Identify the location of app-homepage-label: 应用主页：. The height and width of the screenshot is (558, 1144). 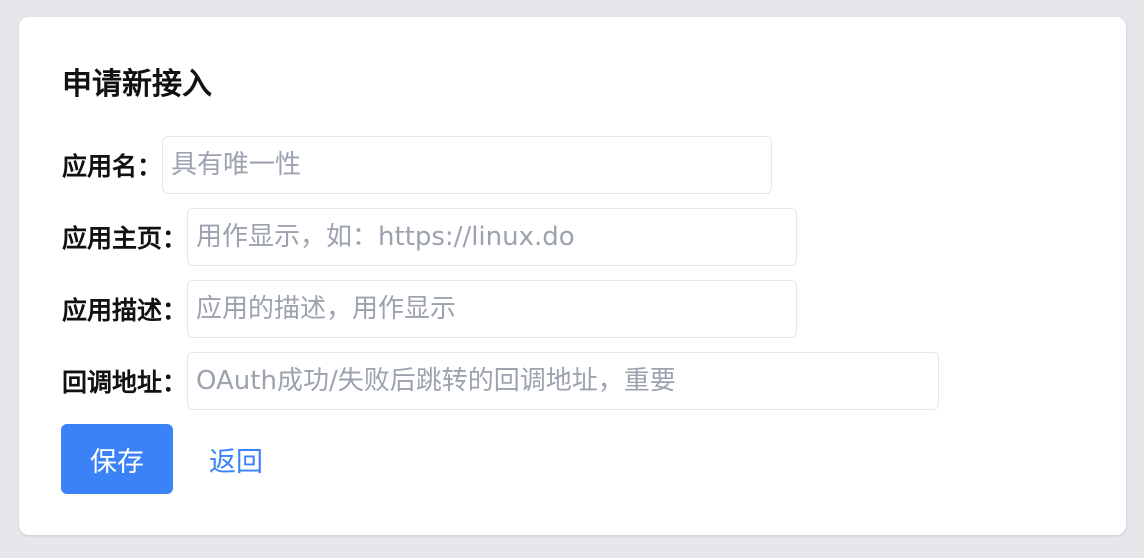
(125, 238).